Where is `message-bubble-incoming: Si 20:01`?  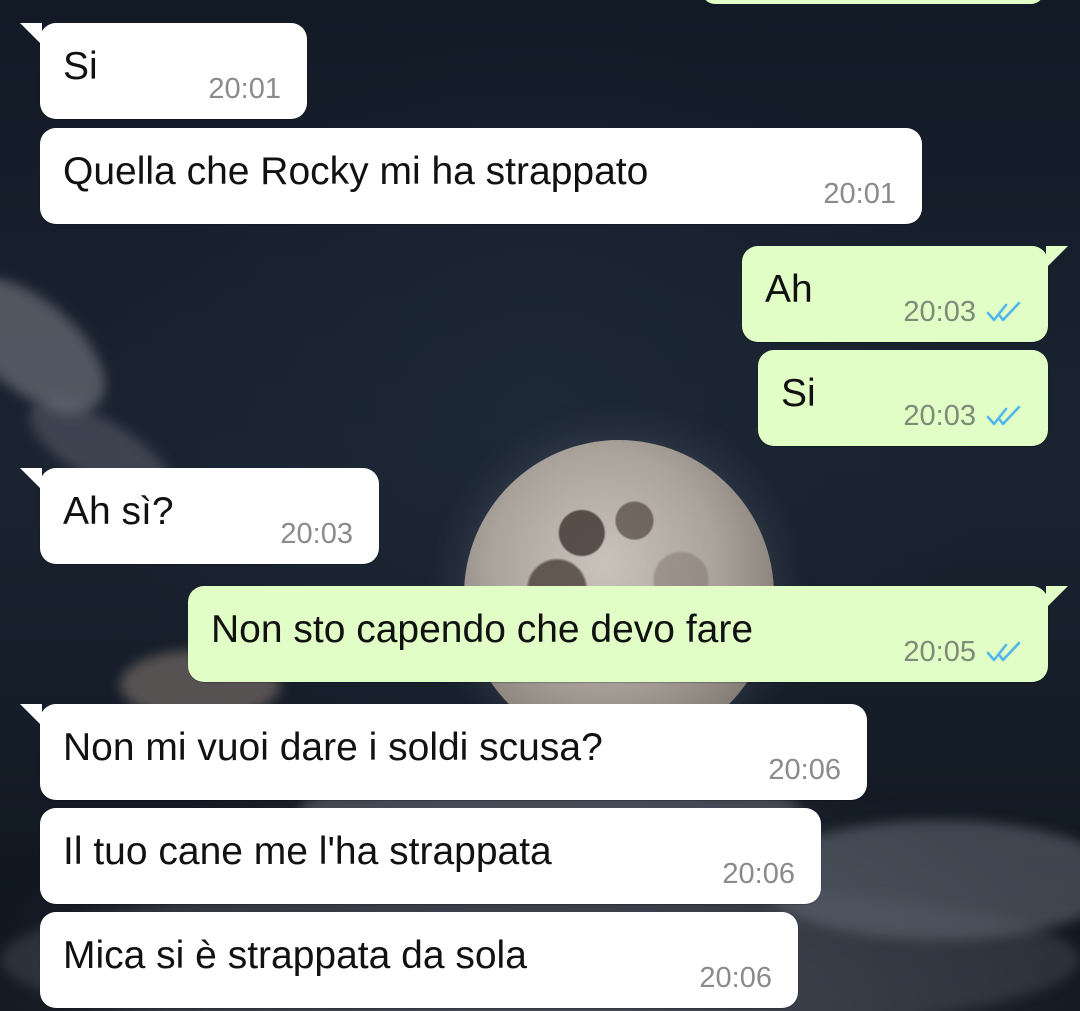 message-bubble-incoming: Si 20:01 is located at coordinates (163, 71).